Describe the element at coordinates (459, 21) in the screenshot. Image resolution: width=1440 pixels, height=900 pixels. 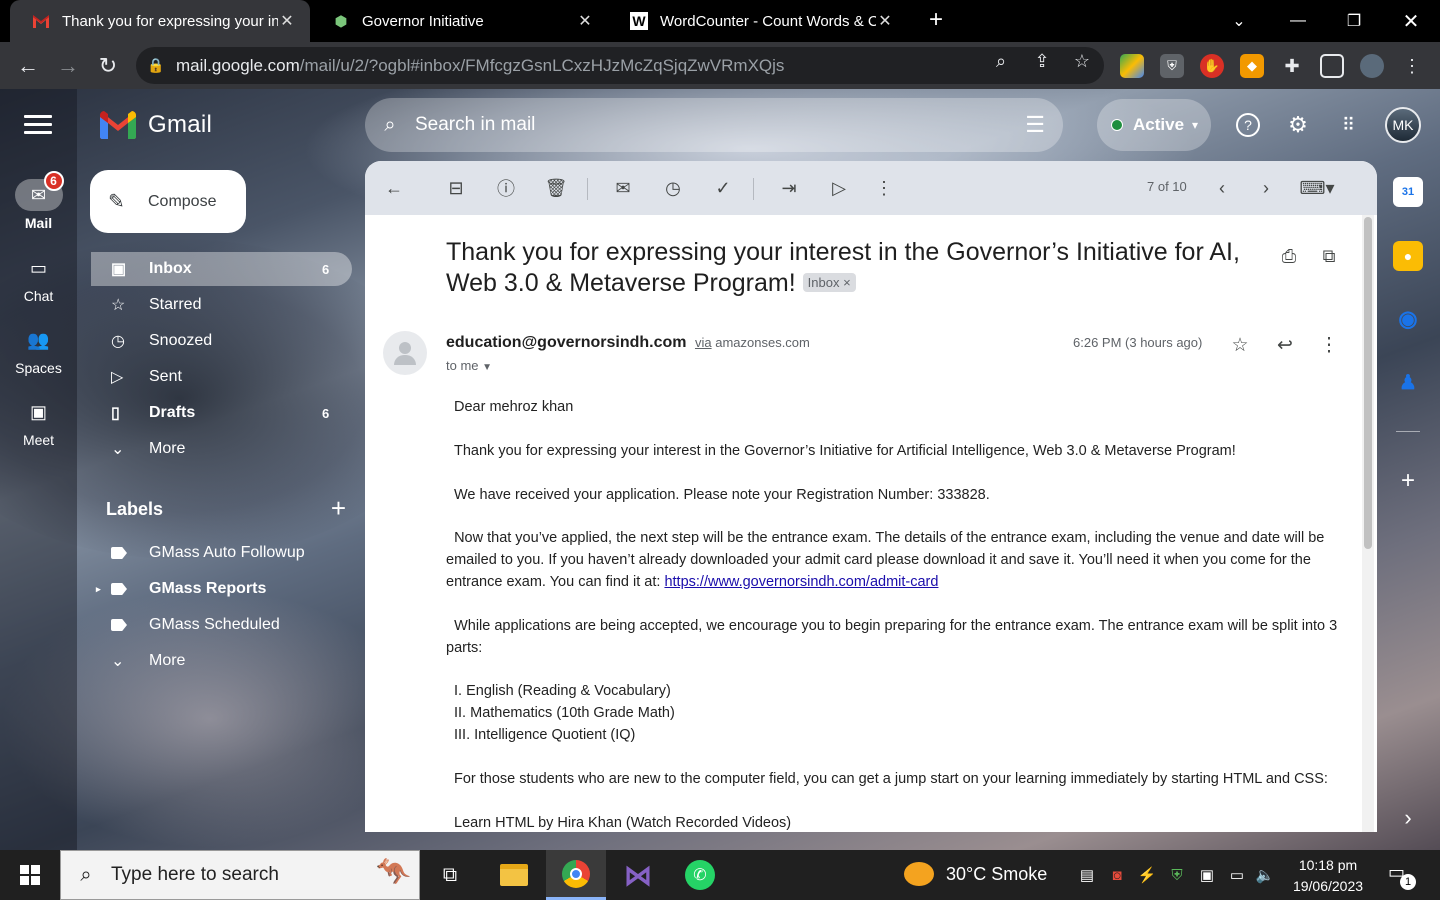
I see `tab-governor: ⬢ Governor Initiative ✕` at that location.